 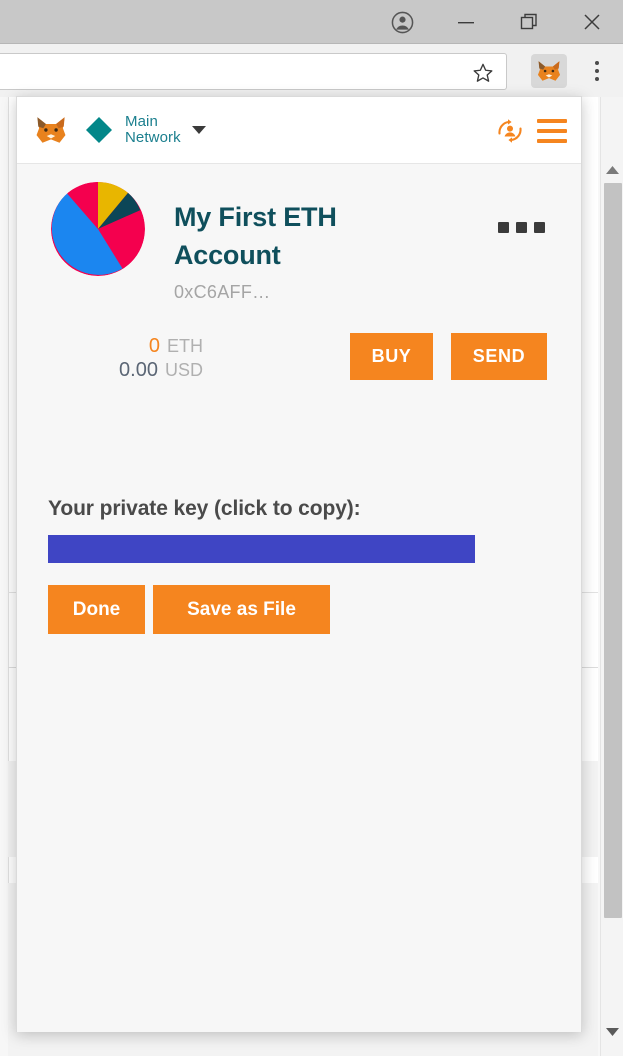 What do you see at coordinates (299, 364) in the screenshot?
I see `balance-row: 0 ETH 0.00 USD BUY SEND` at bounding box center [299, 364].